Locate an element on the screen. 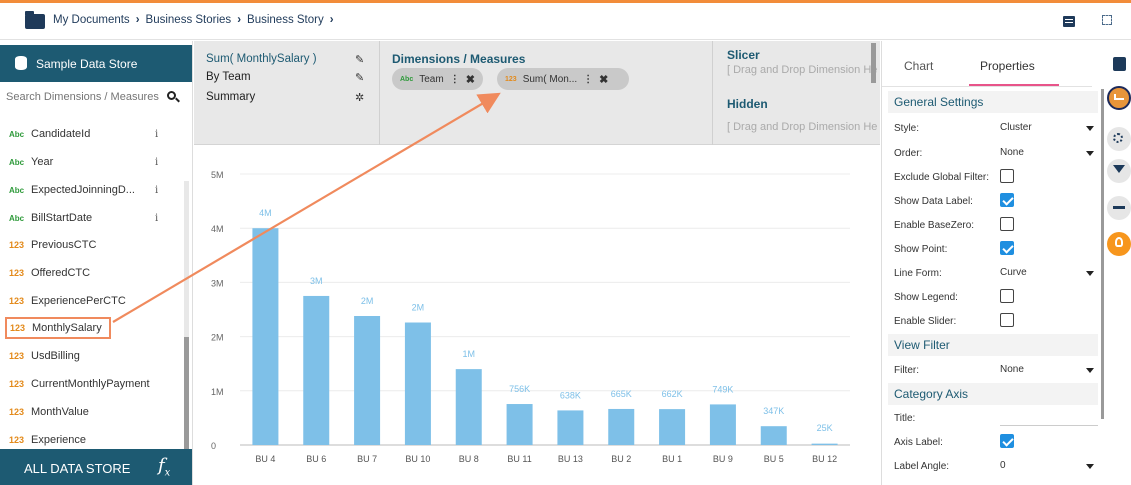 The height and width of the screenshot is (485, 1131). folder-icon is located at coordinates (35, 20).